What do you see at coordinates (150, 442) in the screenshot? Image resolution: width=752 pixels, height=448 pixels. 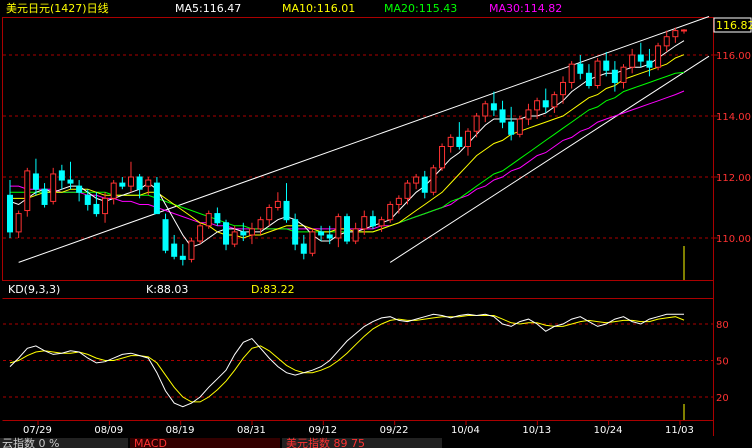 I see `tab-macd-label: MACD` at bounding box center [150, 442].